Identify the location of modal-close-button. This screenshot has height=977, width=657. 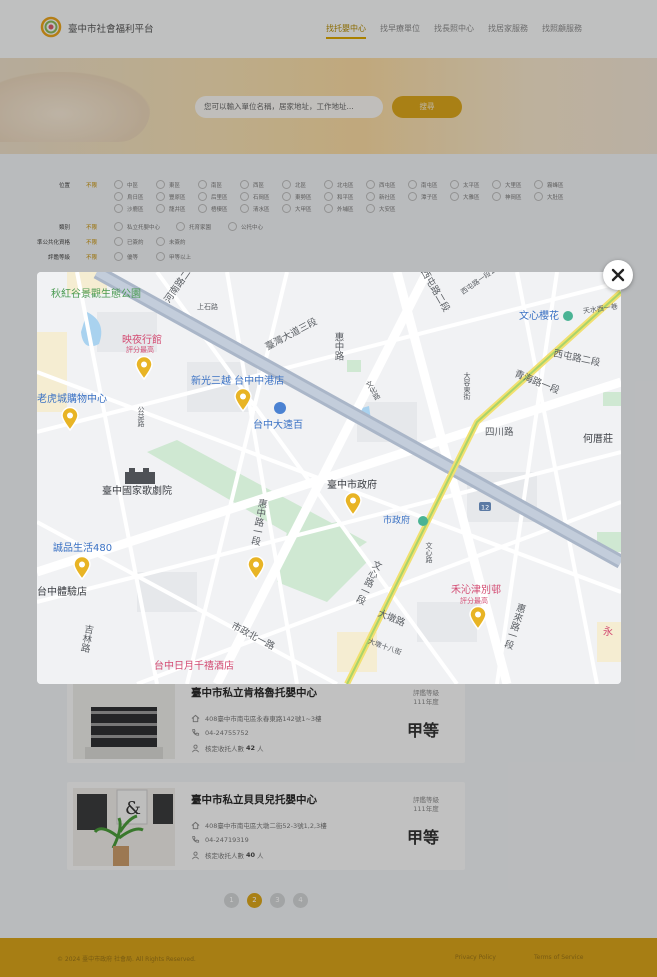
(618, 275).